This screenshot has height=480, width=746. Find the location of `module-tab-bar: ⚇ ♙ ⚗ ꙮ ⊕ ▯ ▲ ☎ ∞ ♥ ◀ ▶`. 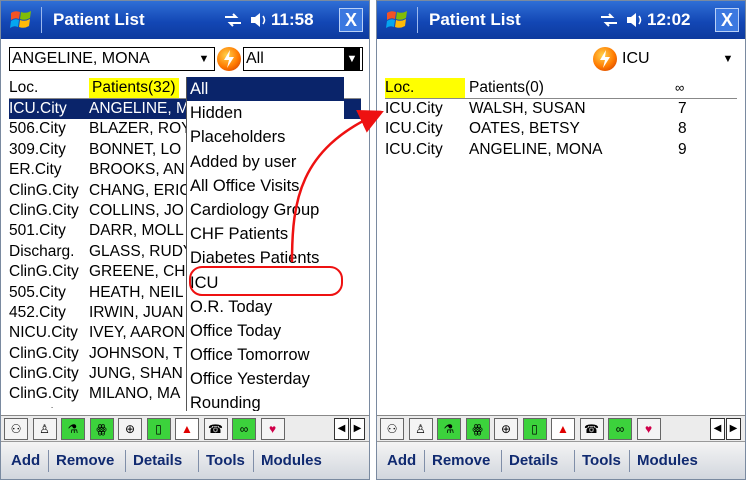

module-tab-bar: ⚇ ♙ ⚗ ꙮ ⊕ ▯ ▲ ☎ ∞ ♥ ◀ ▶ is located at coordinates (185, 428).